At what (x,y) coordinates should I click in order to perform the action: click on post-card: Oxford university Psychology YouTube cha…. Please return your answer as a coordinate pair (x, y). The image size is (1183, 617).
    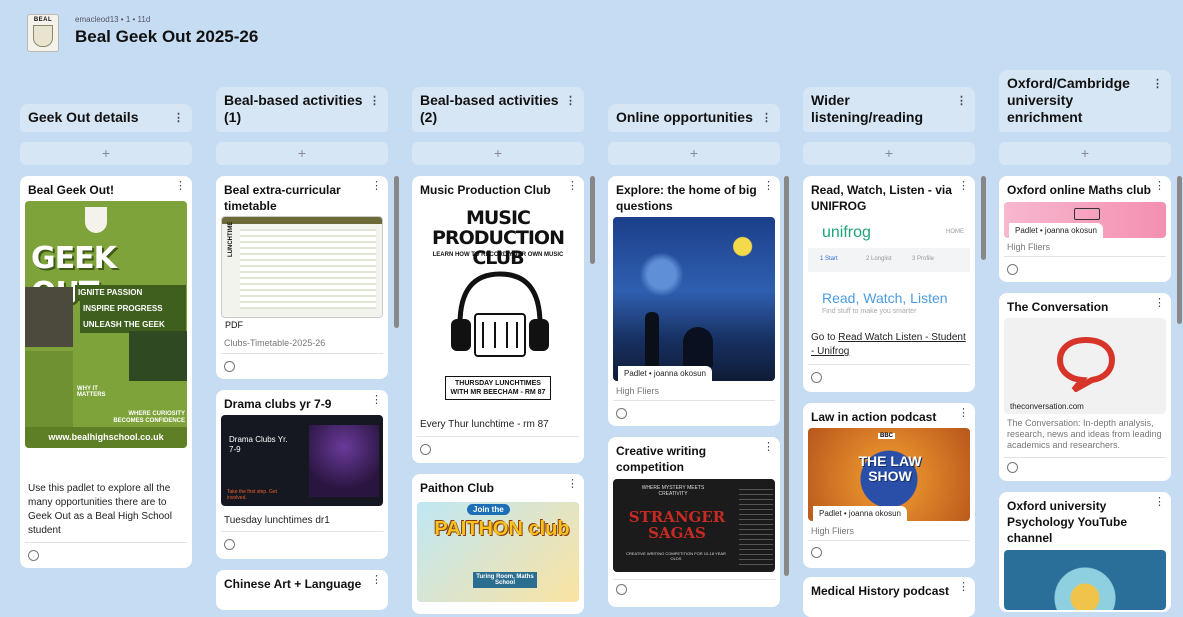
    Looking at the image, I should click on (1085, 552).